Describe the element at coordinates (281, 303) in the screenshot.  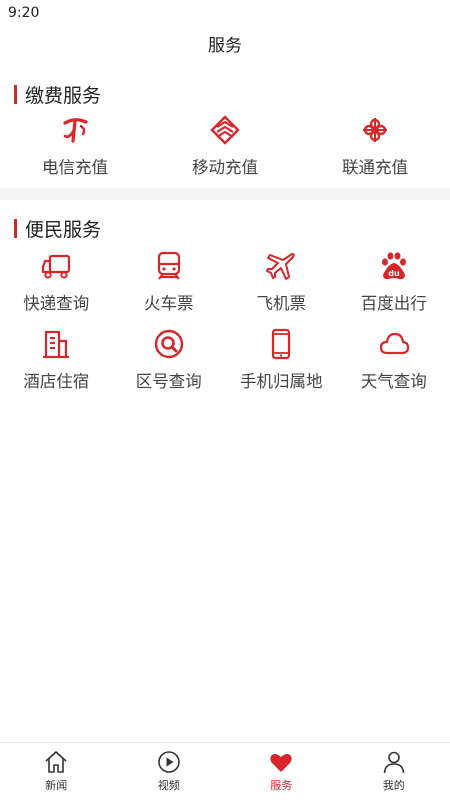
I see `flight-ticket-label: 飞机票` at that location.